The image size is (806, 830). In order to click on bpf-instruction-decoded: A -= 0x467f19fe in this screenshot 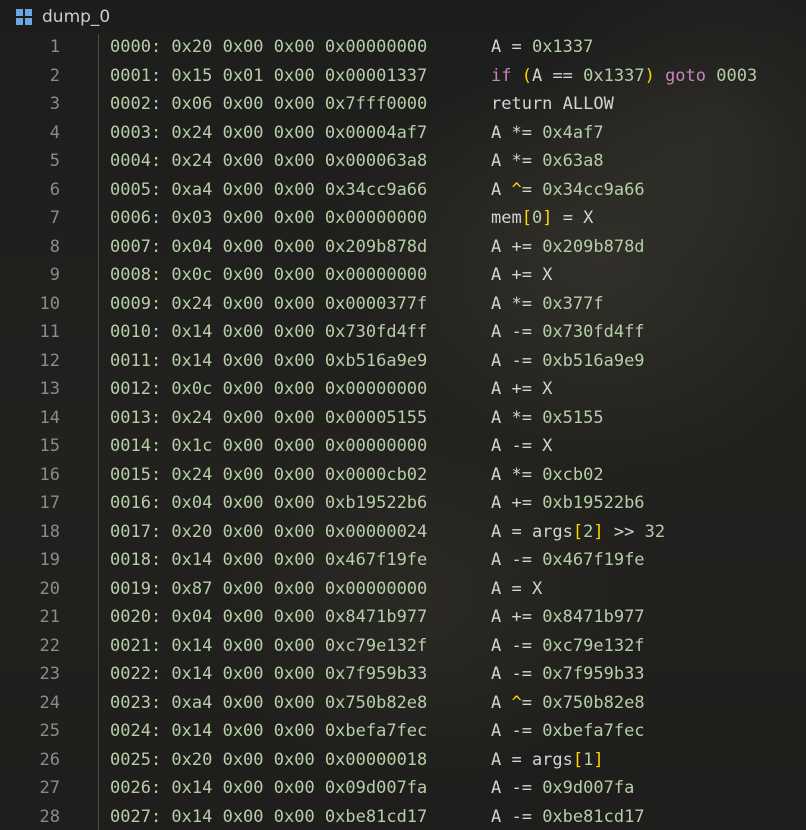, I will do `click(568, 560)`.